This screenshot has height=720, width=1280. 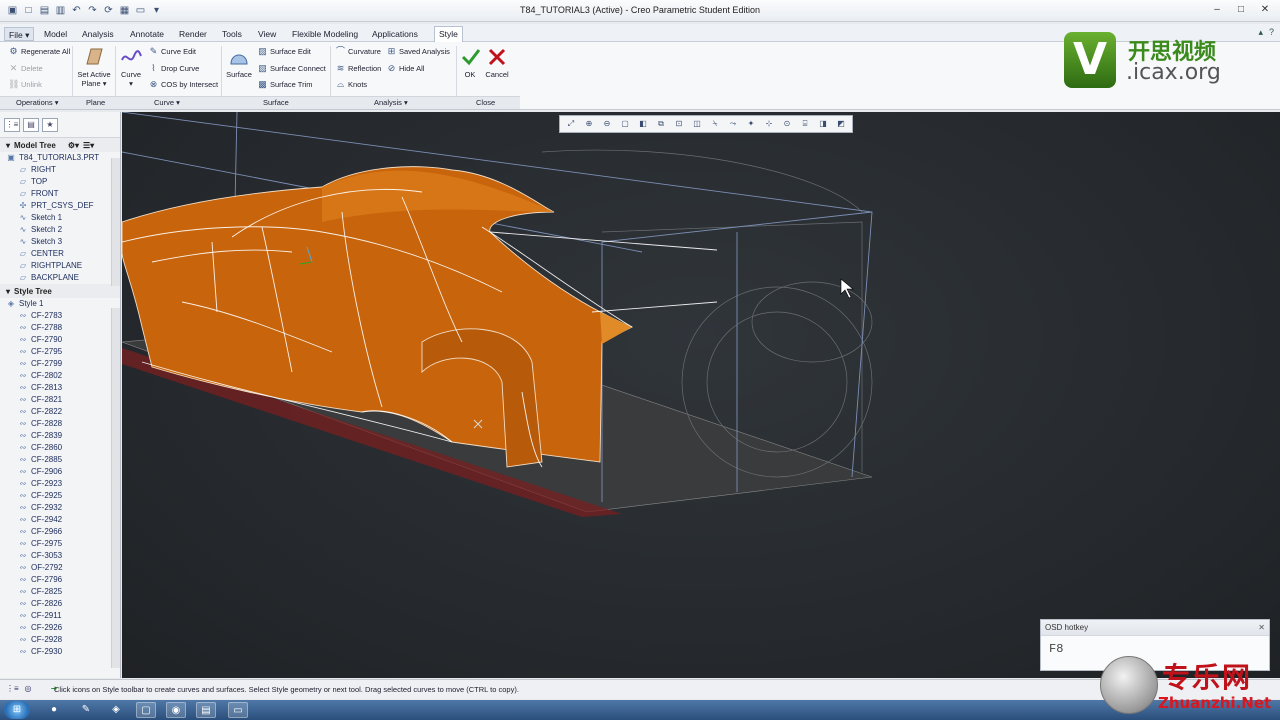 I want to click on start-button: ⊞, so click(x=17, y=710).